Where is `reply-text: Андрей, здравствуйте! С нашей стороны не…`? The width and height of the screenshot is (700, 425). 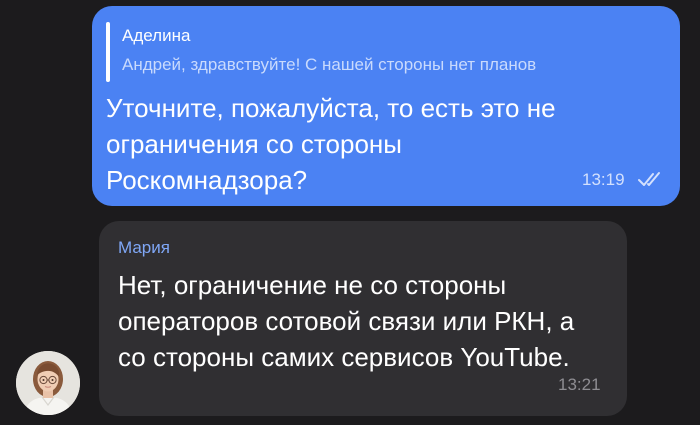 reply-text: Андрей, здравствуйте! С нашей стороны не… is located at coordinates (329, 64).